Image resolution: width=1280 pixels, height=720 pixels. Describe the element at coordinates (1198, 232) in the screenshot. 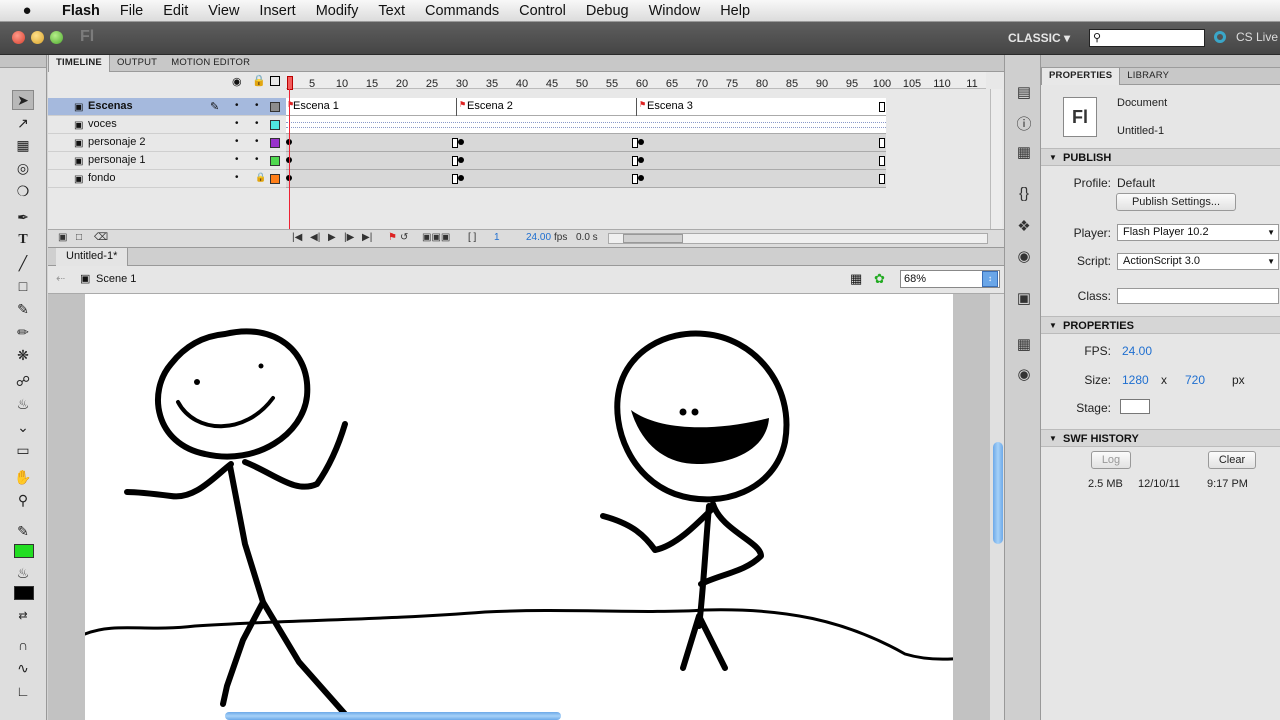

I see `player-dropdown: Flash Player 10.2` at that location.